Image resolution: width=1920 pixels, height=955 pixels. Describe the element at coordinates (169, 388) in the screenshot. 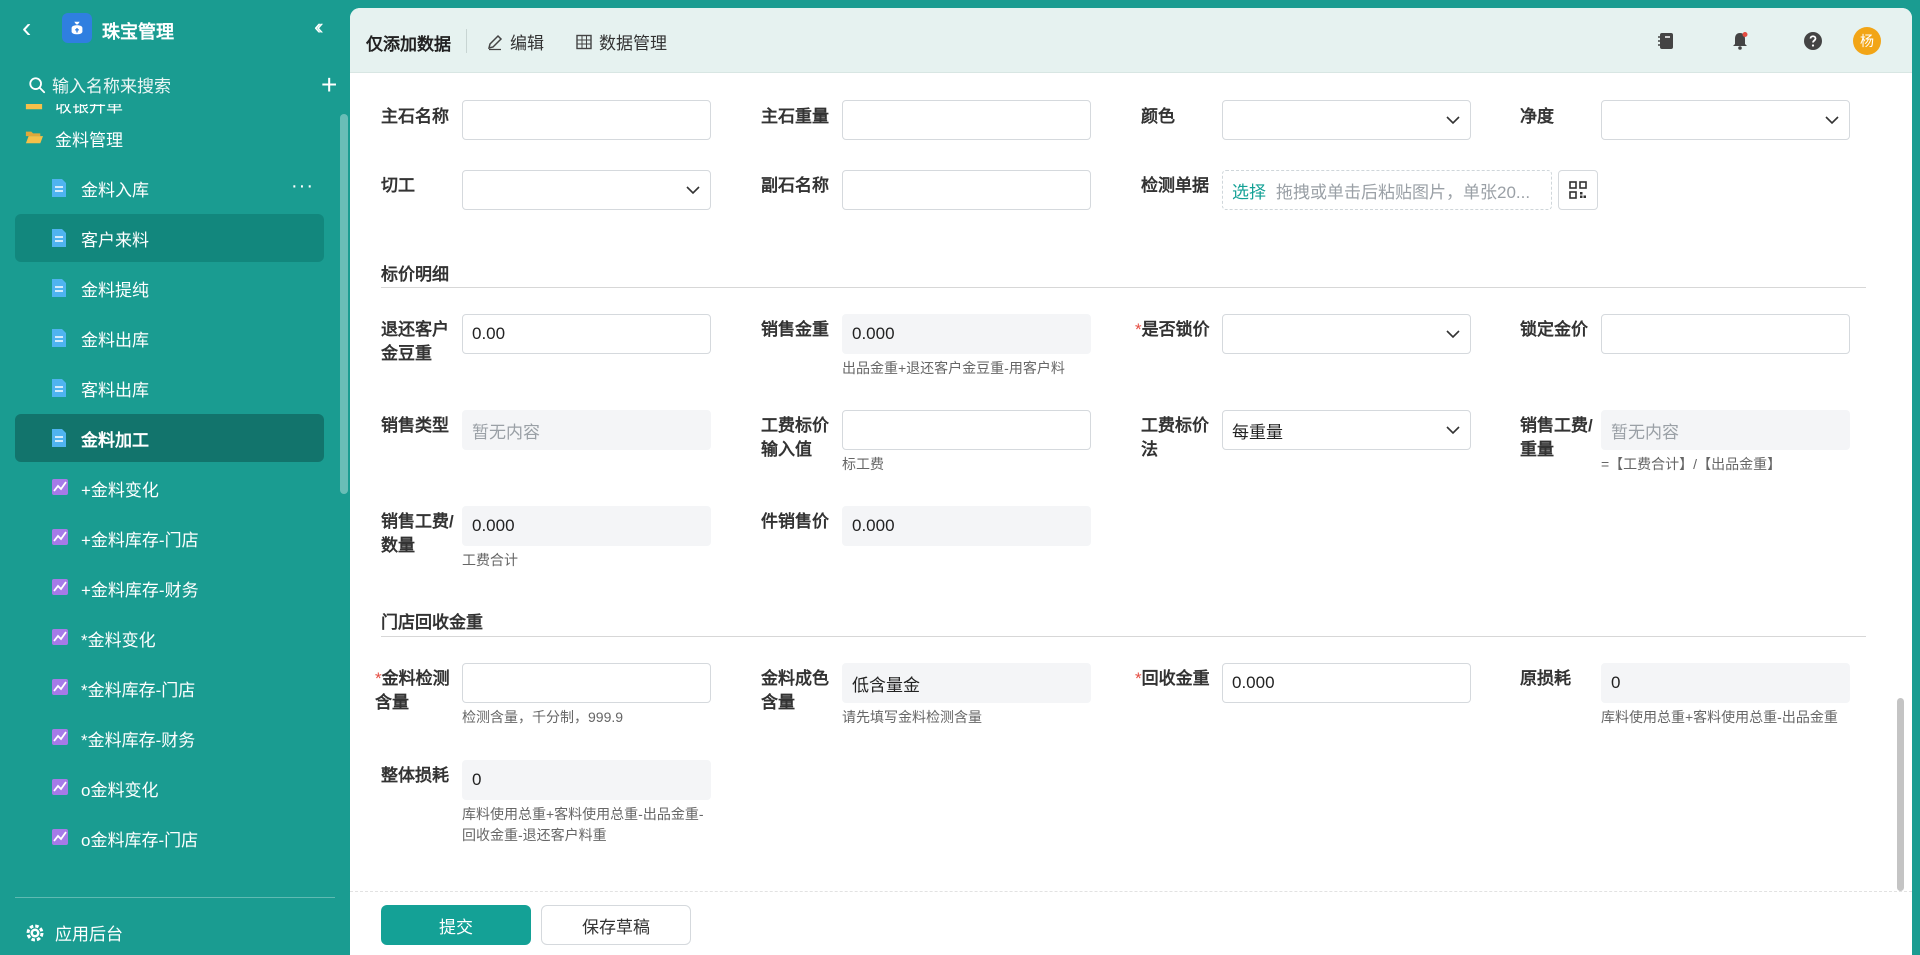

I see `sidebar-item-customer-outbound: 客料出库` at that location.